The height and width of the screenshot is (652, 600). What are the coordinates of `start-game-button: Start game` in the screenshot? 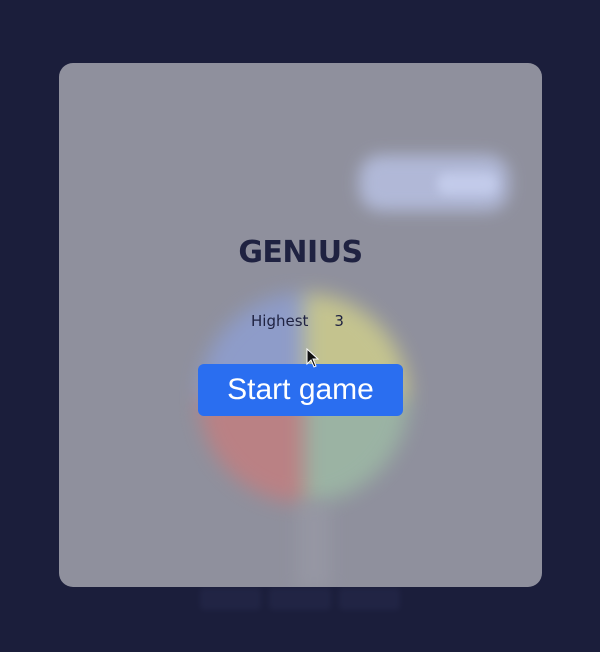 It's located at (300, 390).